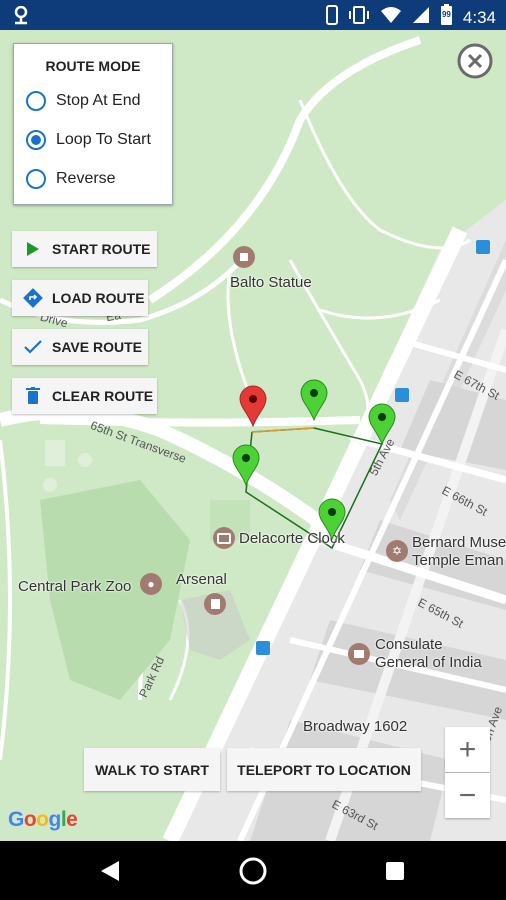 Image resolution: width=506 pixels, height=900 pixels. Describe the element at coordinates (110, 873) in the screenshot. I see `back-icon` at that location.